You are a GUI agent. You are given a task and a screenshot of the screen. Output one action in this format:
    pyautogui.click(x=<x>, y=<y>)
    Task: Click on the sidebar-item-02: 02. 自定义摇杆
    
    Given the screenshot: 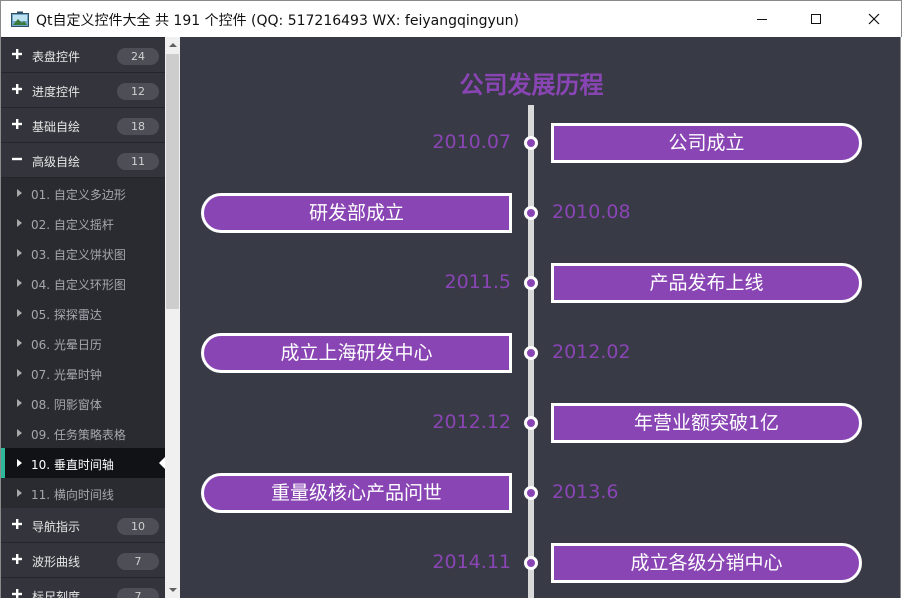 What is the action you would take?
    pyautogui.click(x=83, y=223)
    